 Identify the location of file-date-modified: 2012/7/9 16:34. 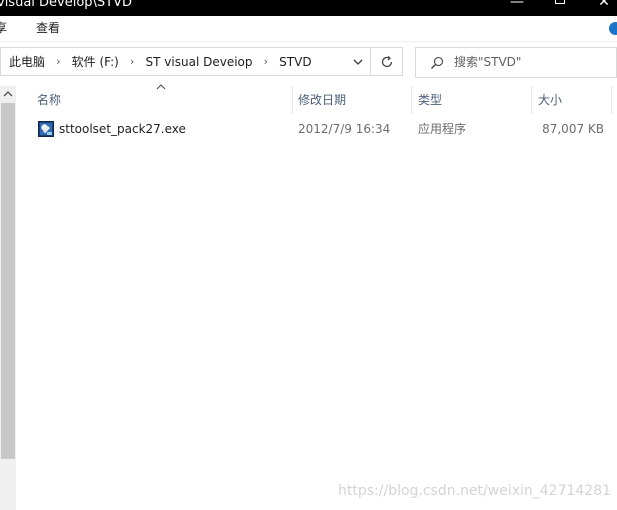
(344, 129).